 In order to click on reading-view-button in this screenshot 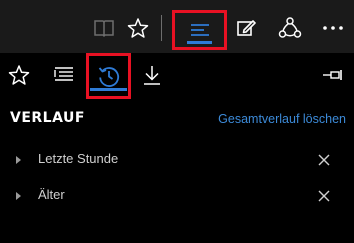, I will do `click(104, 28)`.